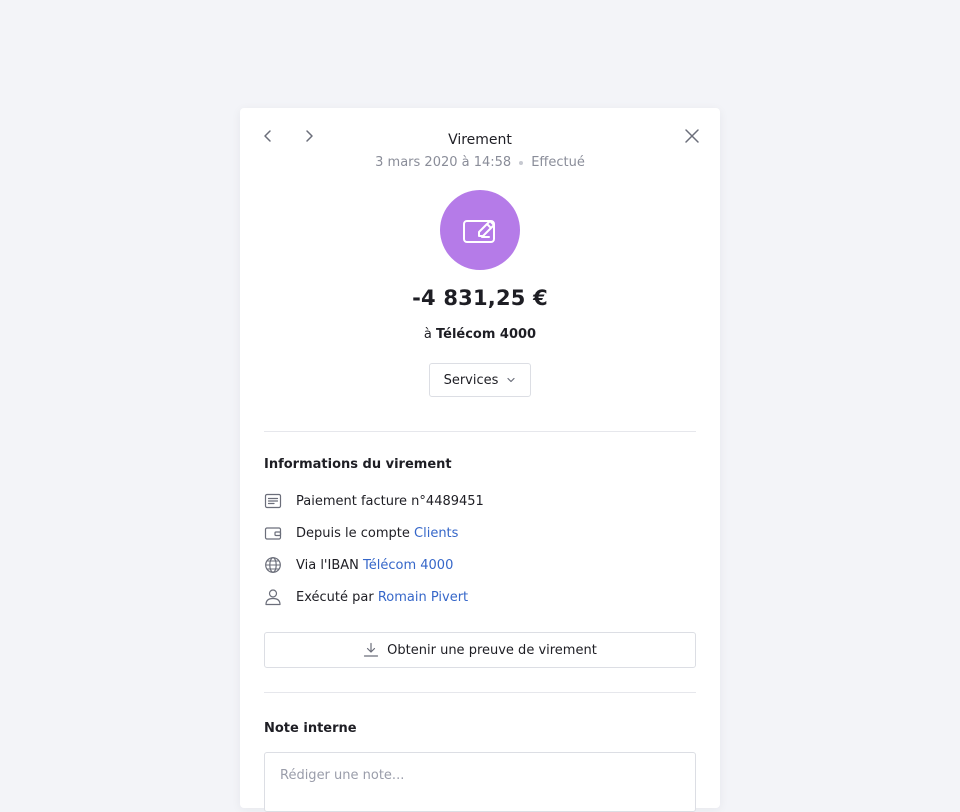 This screenshot has height=812, width=960. What do you see at coordinates (358, 464) in the screenshot?
I see `info-section-title: Informations du virement` at bounding box center [358, 464].